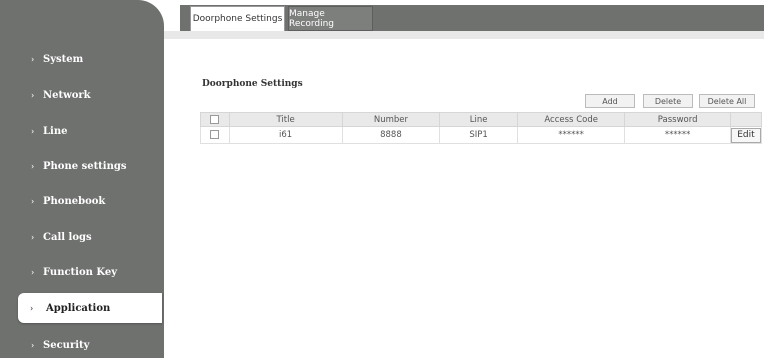  What do you see at coordinates (285, 135) in the screenshot?
I see `cell-title: i61` at bounding box center [285, 135].